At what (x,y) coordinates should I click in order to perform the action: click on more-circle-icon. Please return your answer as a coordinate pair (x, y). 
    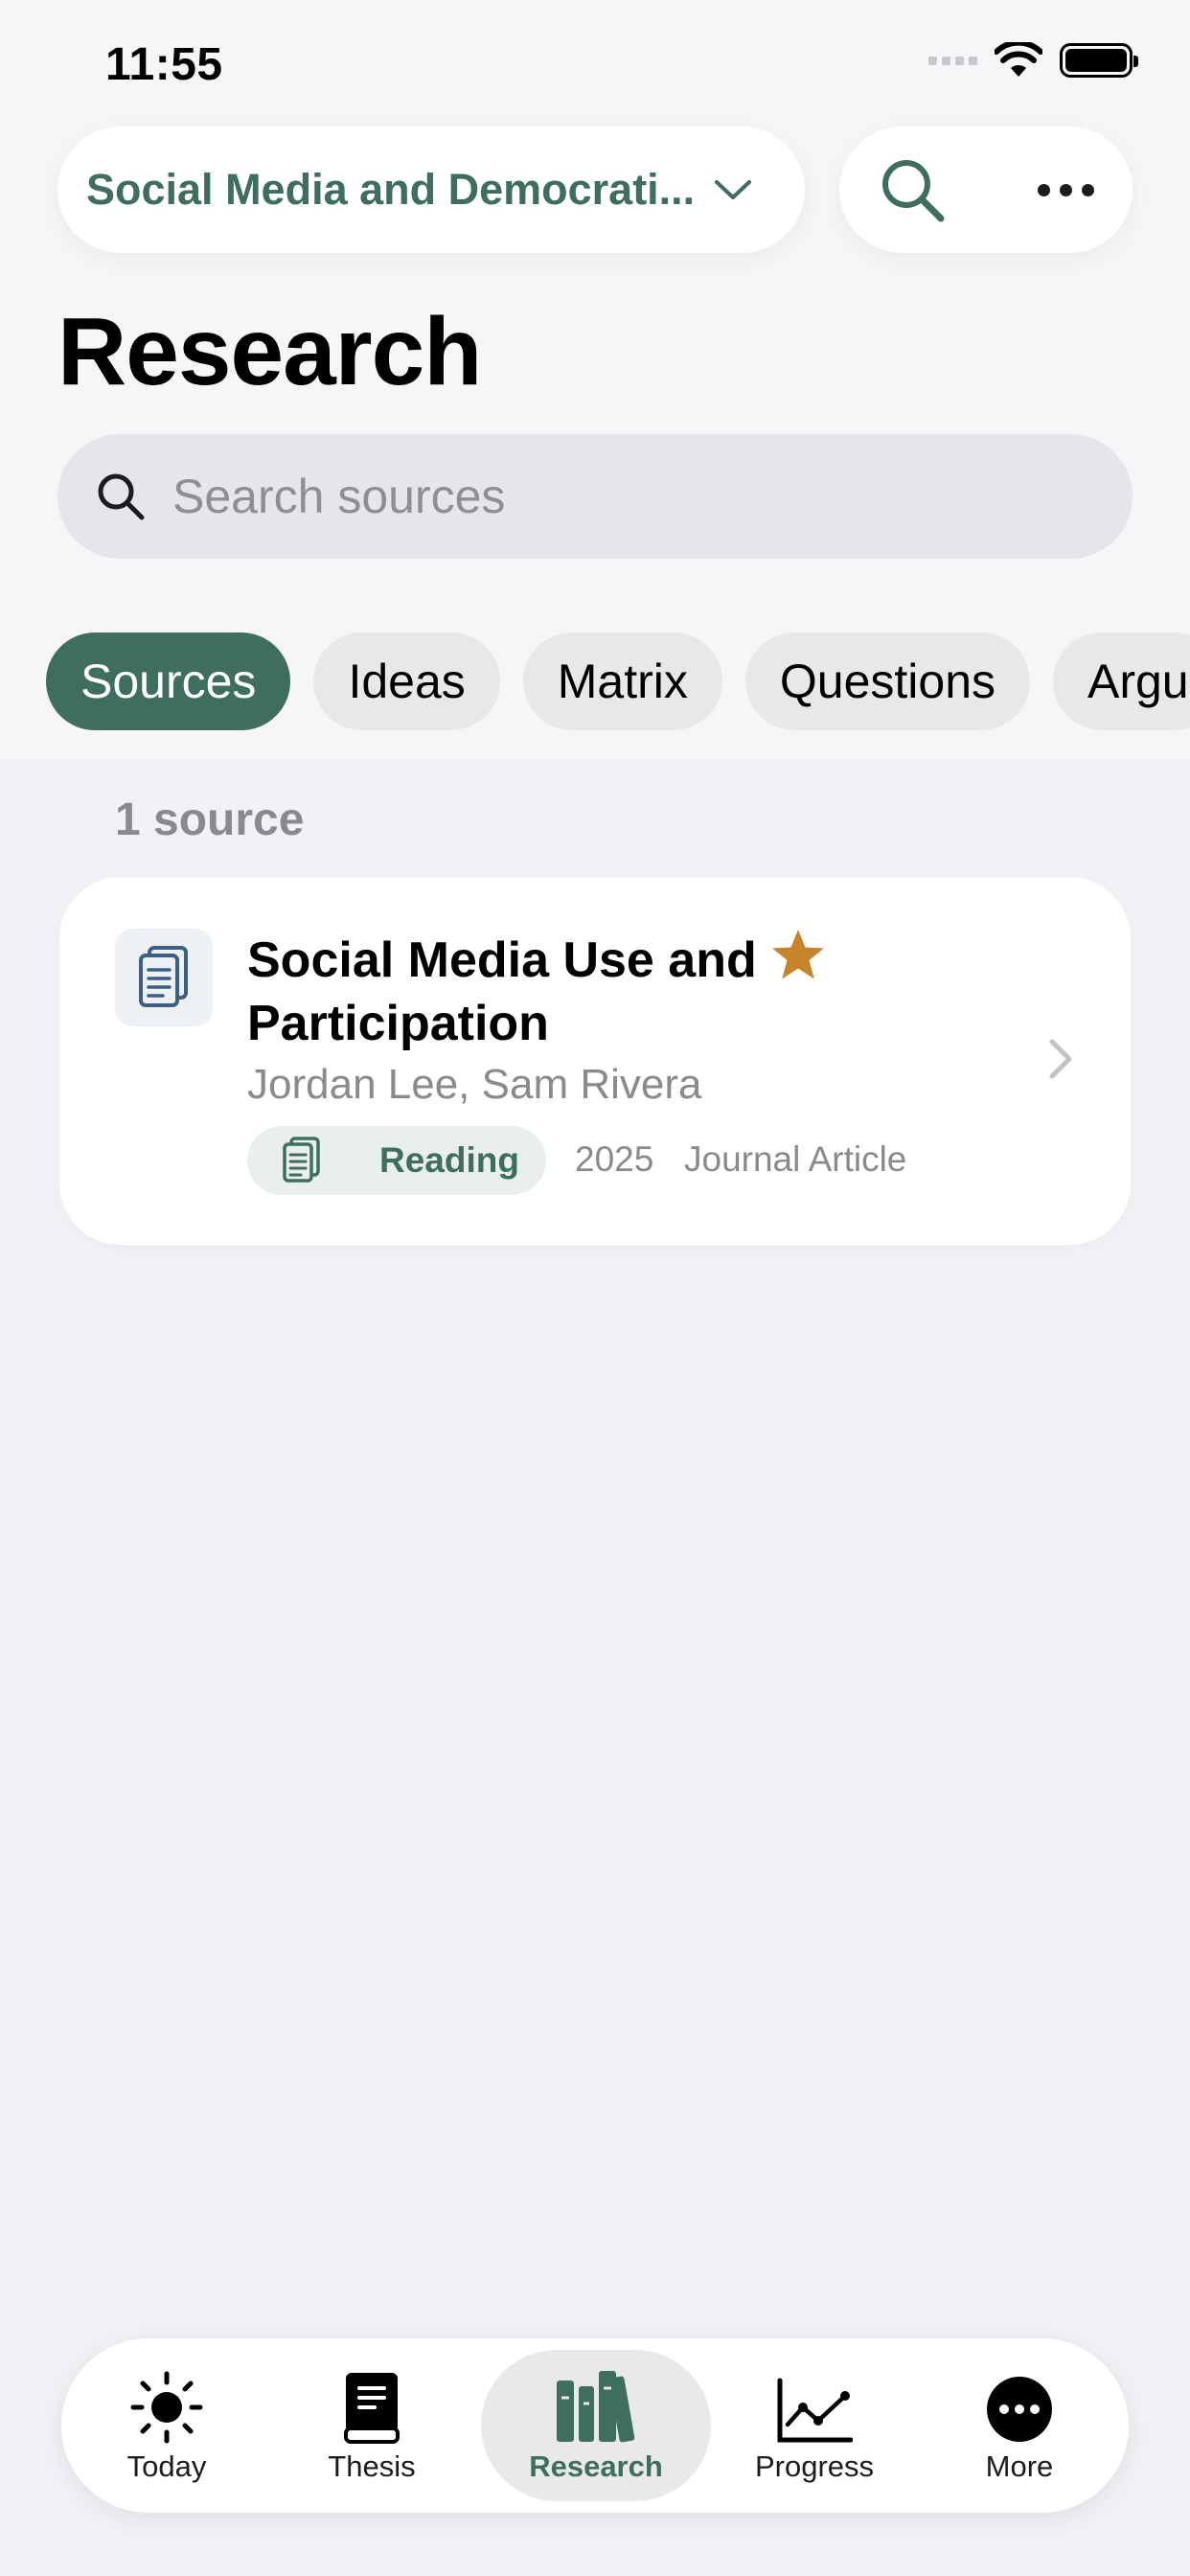
    Looking at the image, I should click on (1019, 2409).